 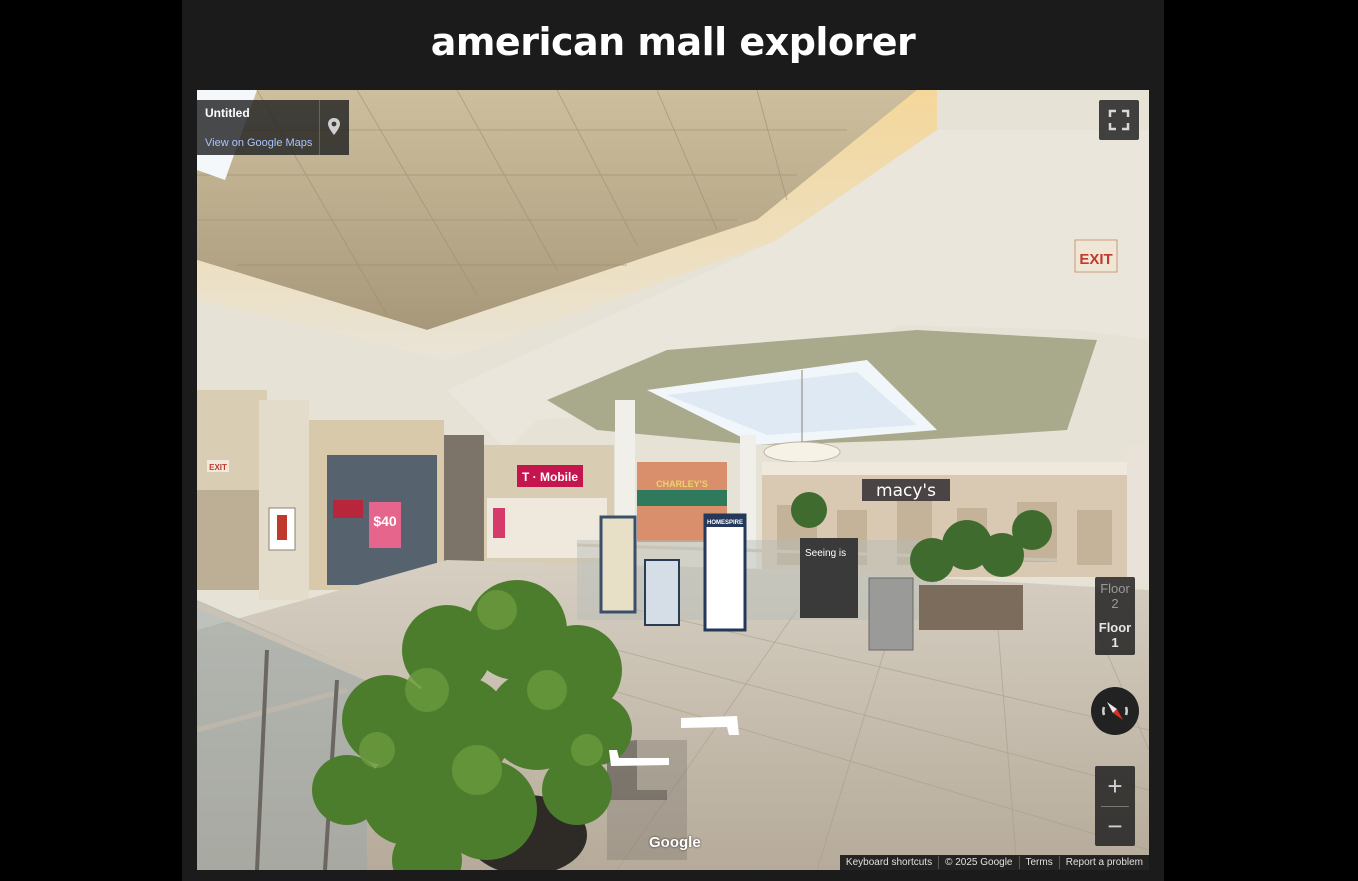 What do you see at coordinates (675, 842) in the screenshot?
I see `google-logo: Google` at bounding box center [675, 842].